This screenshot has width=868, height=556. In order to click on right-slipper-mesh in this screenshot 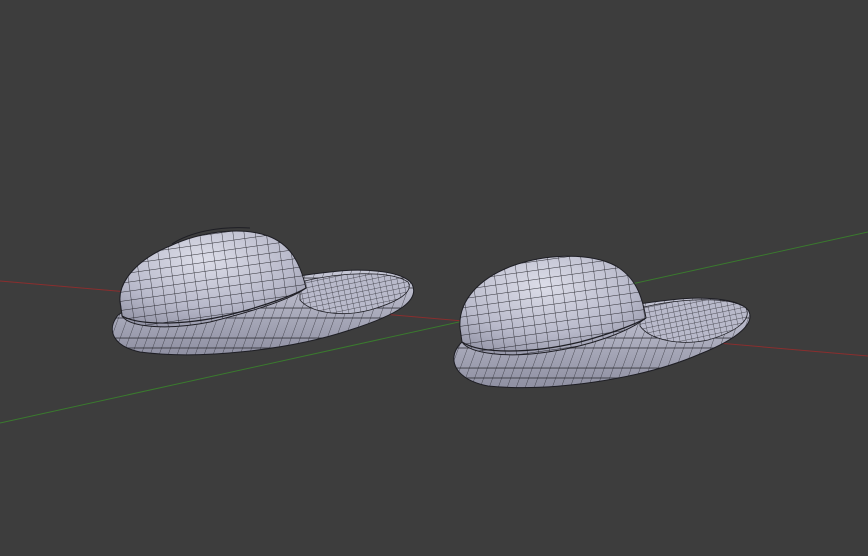, I will do `click(602, 321)`.